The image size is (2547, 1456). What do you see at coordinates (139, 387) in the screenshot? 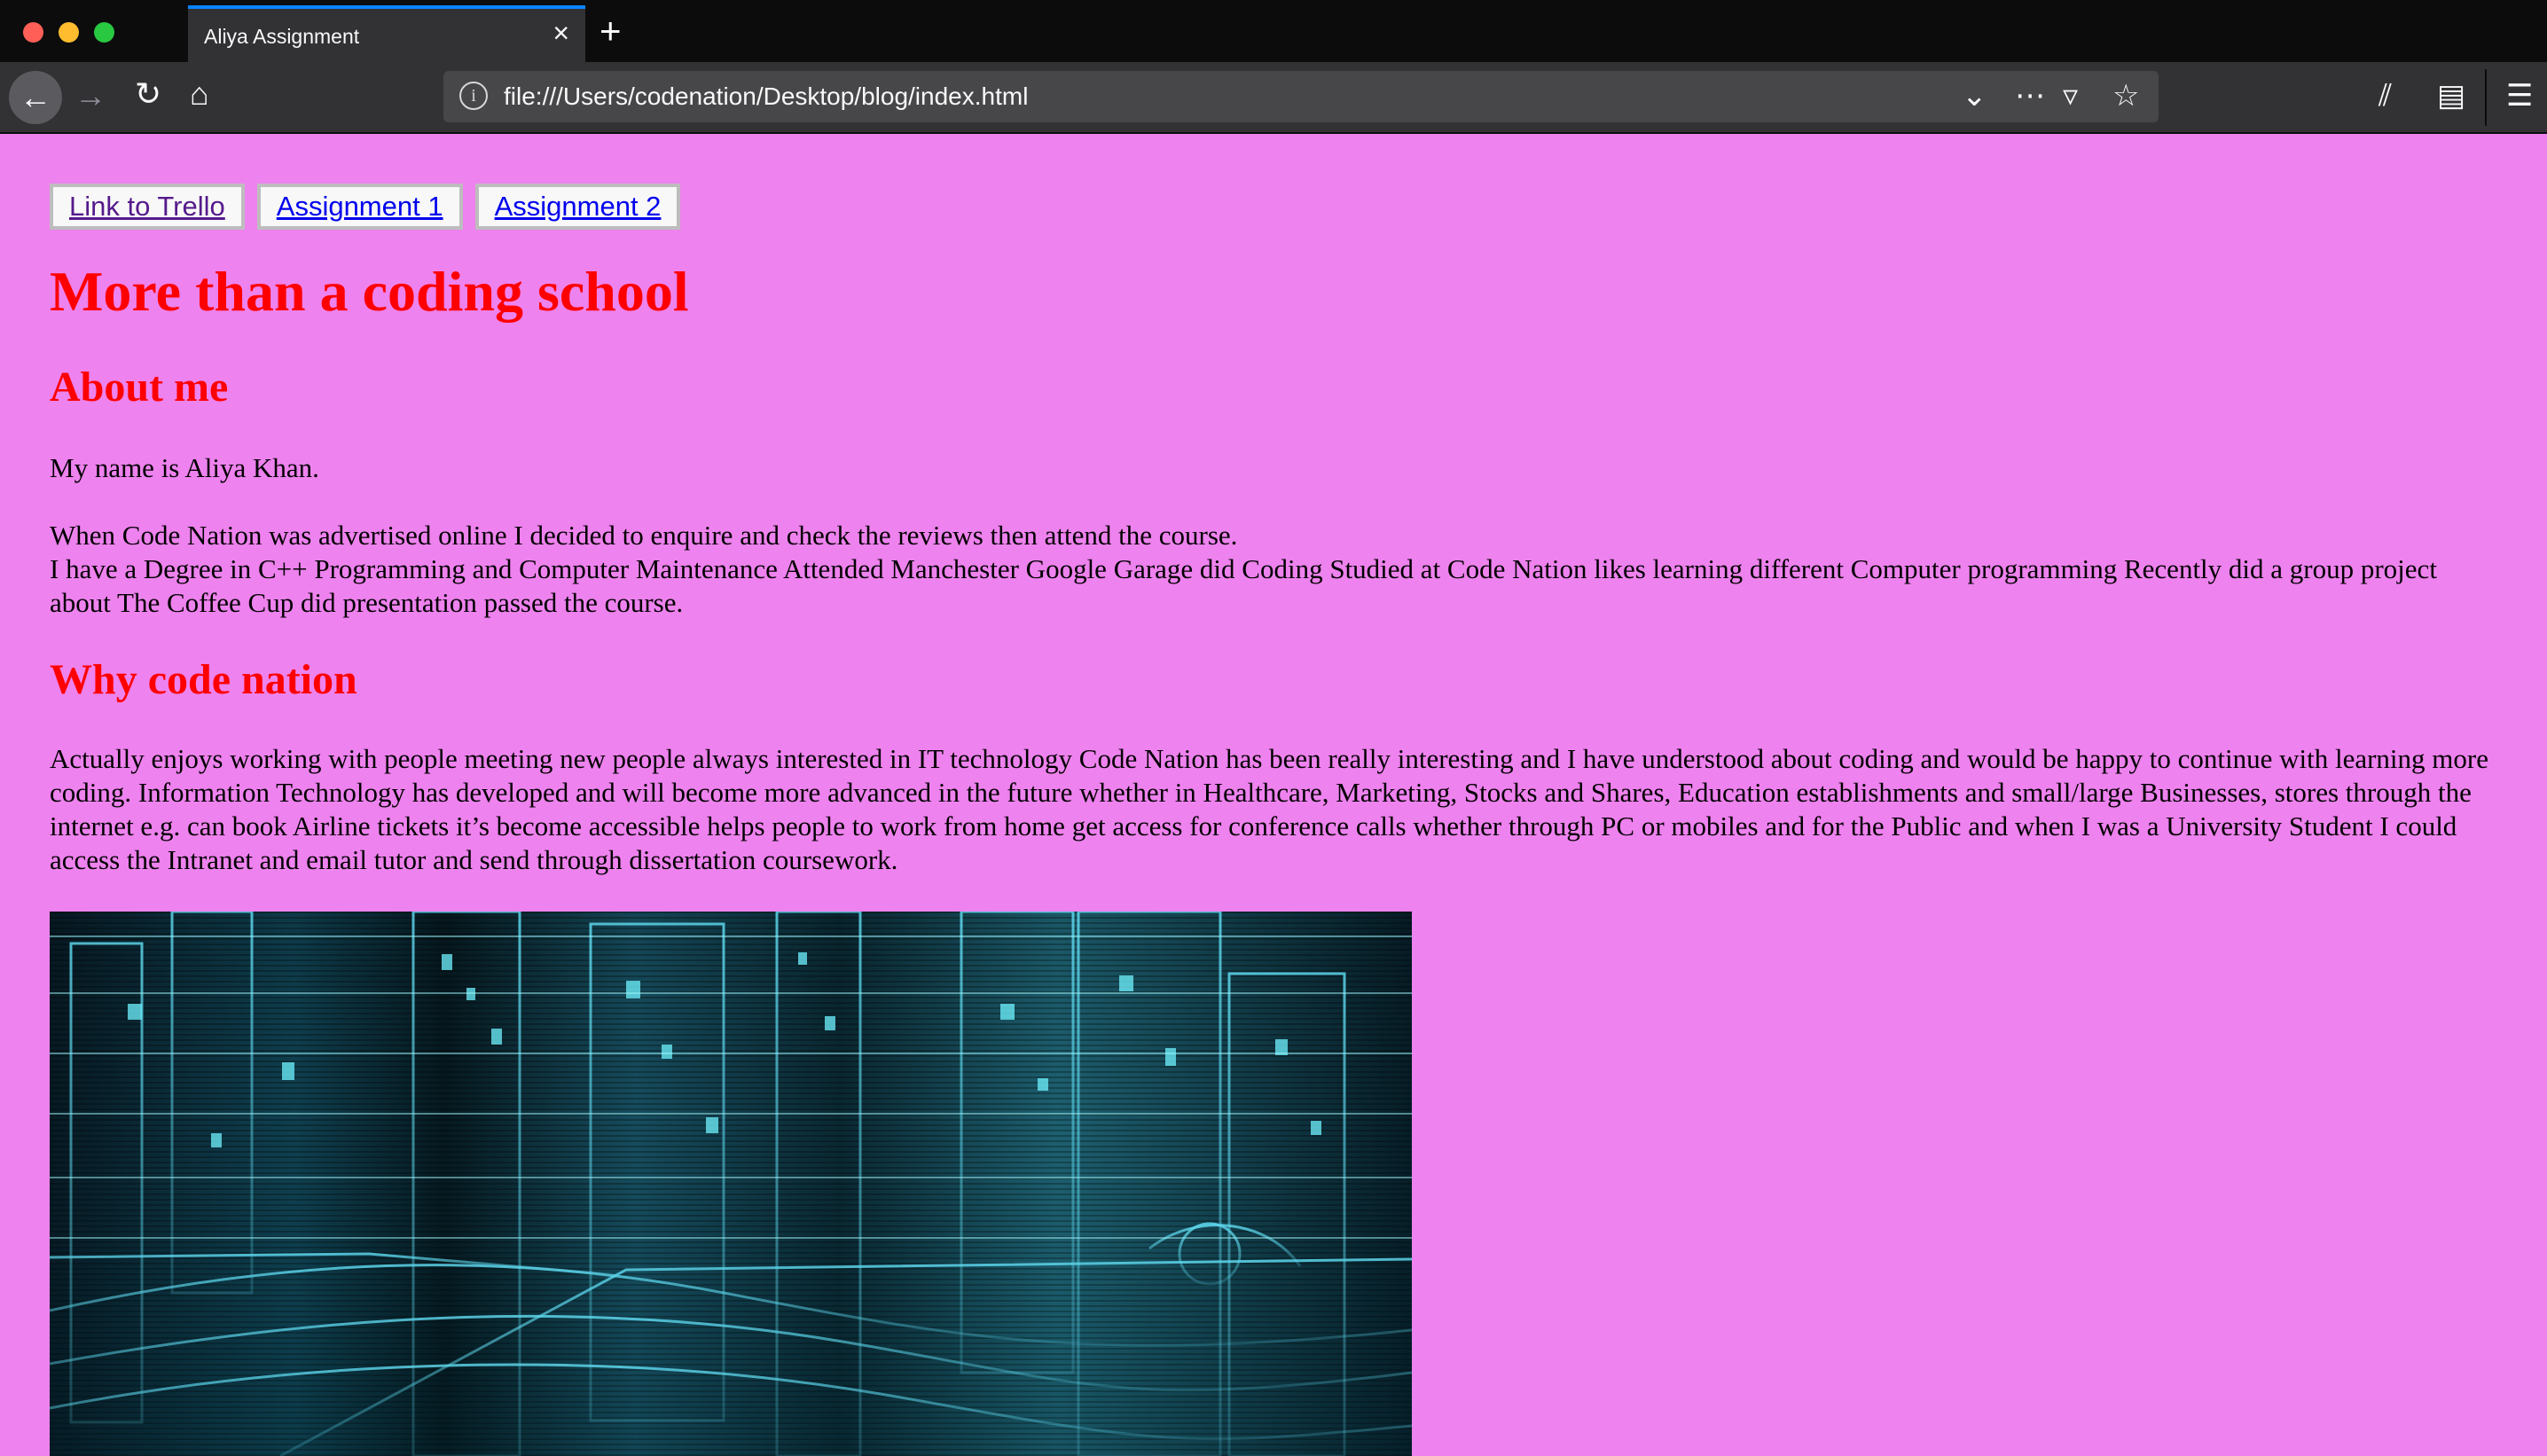
I see `about-heading: About me` at bounding box center [139, 387].